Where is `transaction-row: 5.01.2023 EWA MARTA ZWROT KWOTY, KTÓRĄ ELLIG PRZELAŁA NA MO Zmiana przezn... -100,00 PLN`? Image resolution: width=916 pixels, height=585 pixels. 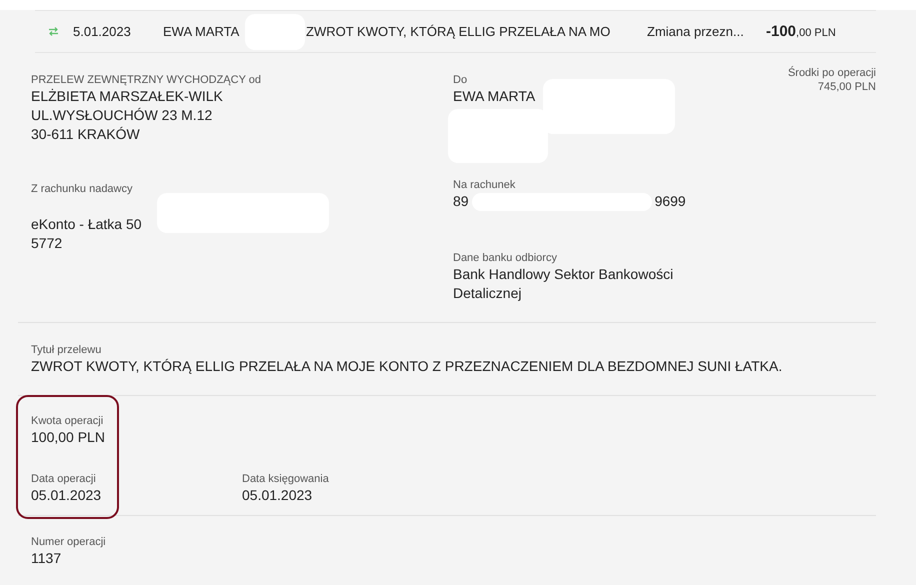
transaction-row: 5.01.2023 EWA MARTA ZWROT KWOTY, KTÓRĄ ELLIG PRZELAŁA NA MO Zmiana przezn... -100,00 PLN is located at coordinates (455, 31).